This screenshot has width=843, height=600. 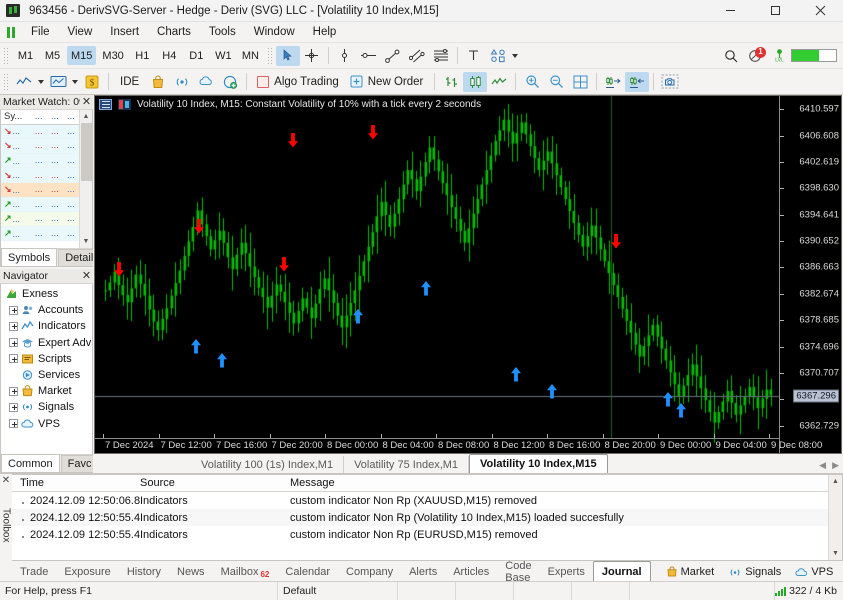 I want to click on screenshot-icon, so click(x=670, y=82).